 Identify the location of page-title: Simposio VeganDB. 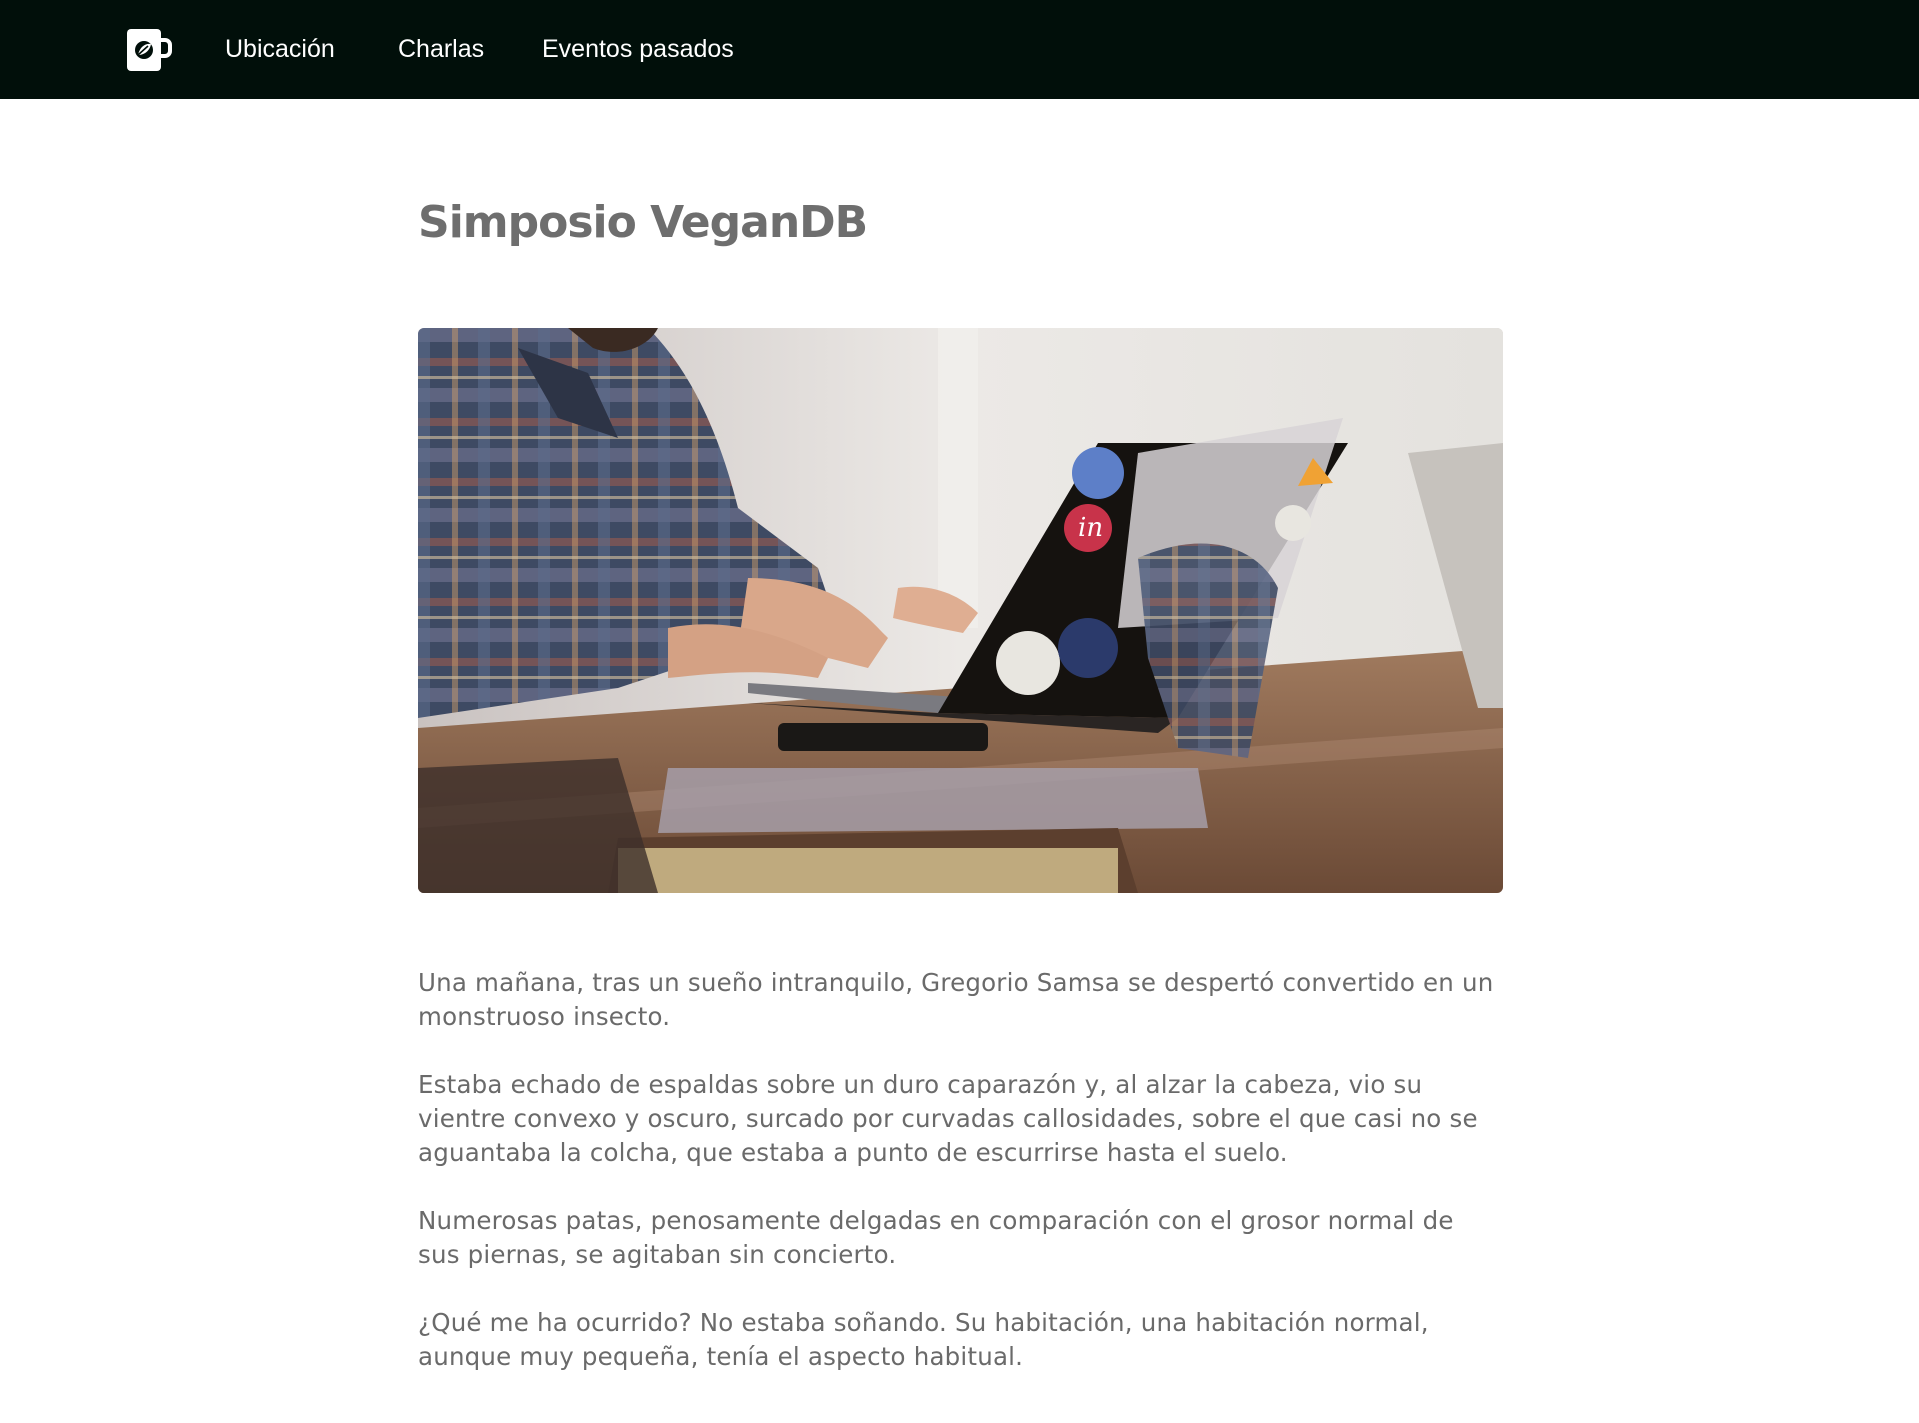
(643, 222).